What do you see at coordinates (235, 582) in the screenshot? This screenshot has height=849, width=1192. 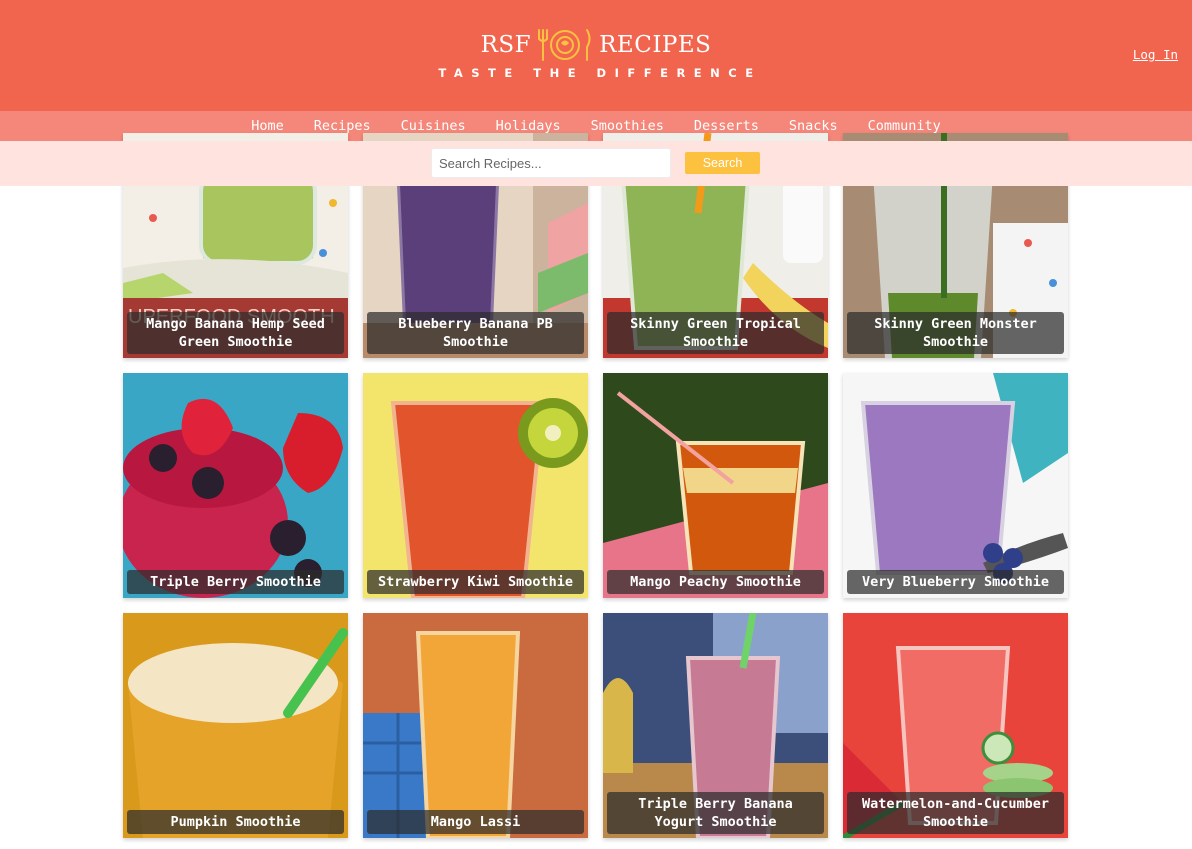 I see `recipe-title: Triple Berry Smoothie` at bounding box center [235, 582].